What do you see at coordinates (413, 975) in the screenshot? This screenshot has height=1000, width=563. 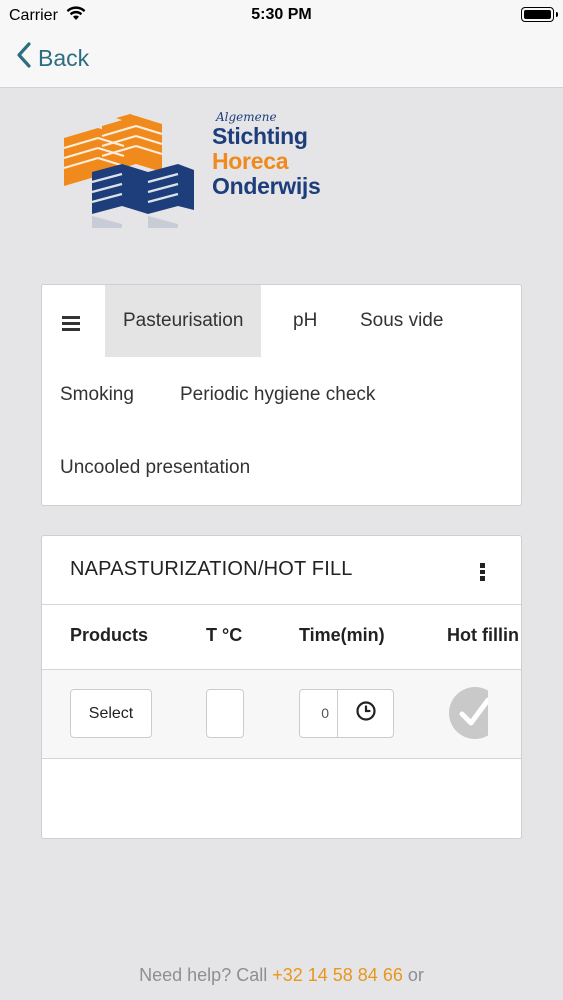 I see `help-text-suffix: or` at bounding box center [413, 975].